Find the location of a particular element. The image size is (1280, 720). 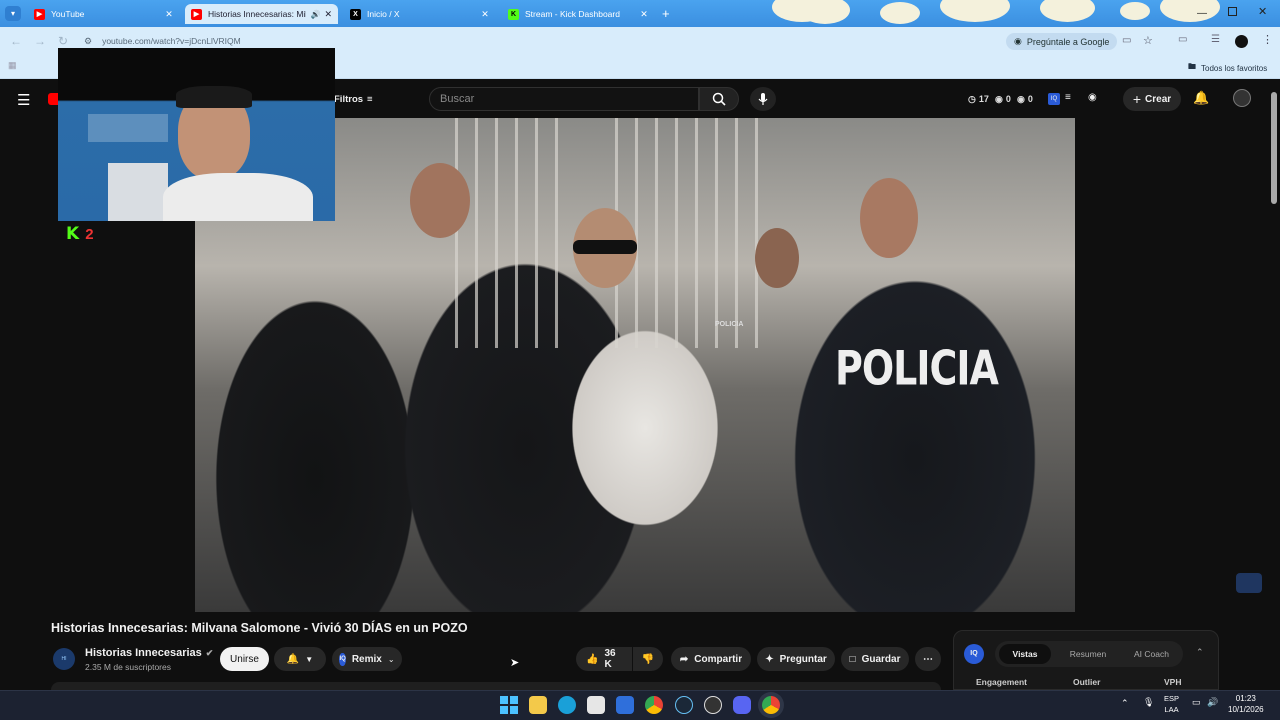

page-scrollbar is located at coordinates (1274, 148).